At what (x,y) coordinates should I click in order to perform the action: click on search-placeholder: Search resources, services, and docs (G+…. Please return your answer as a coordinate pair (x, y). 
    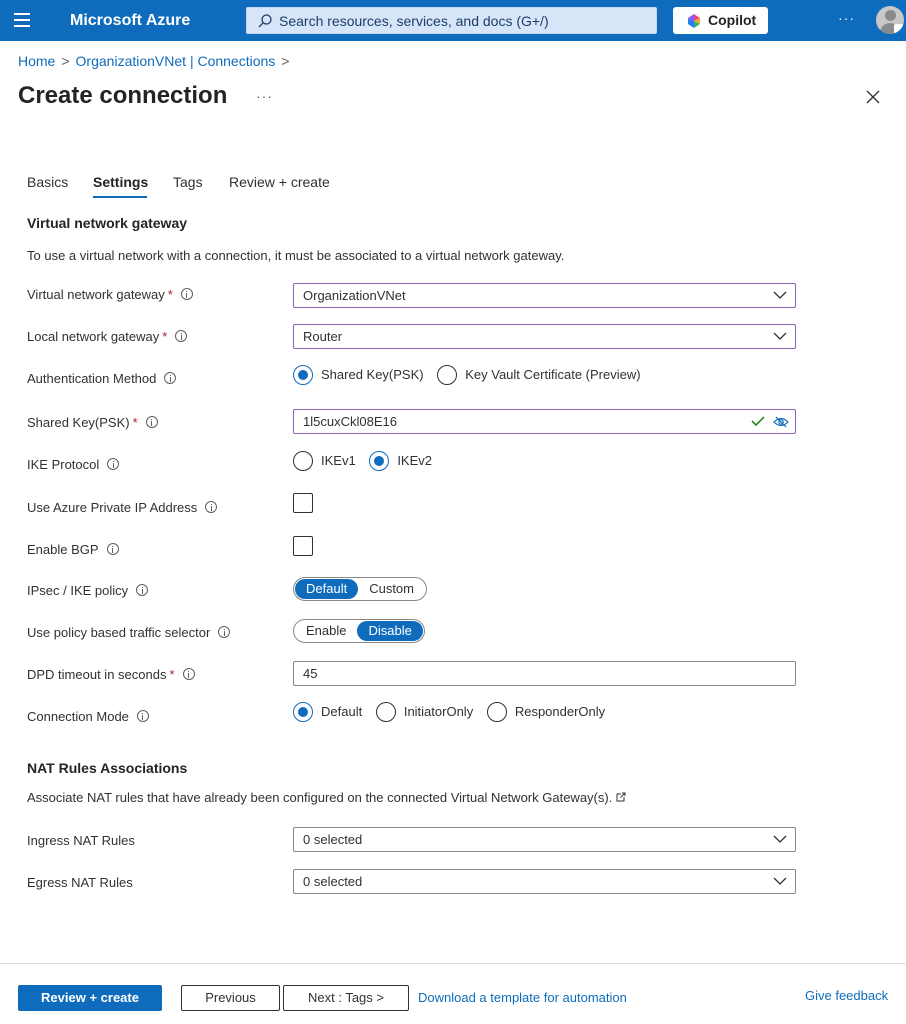
    Looking at the image, I should click on (414, 21).